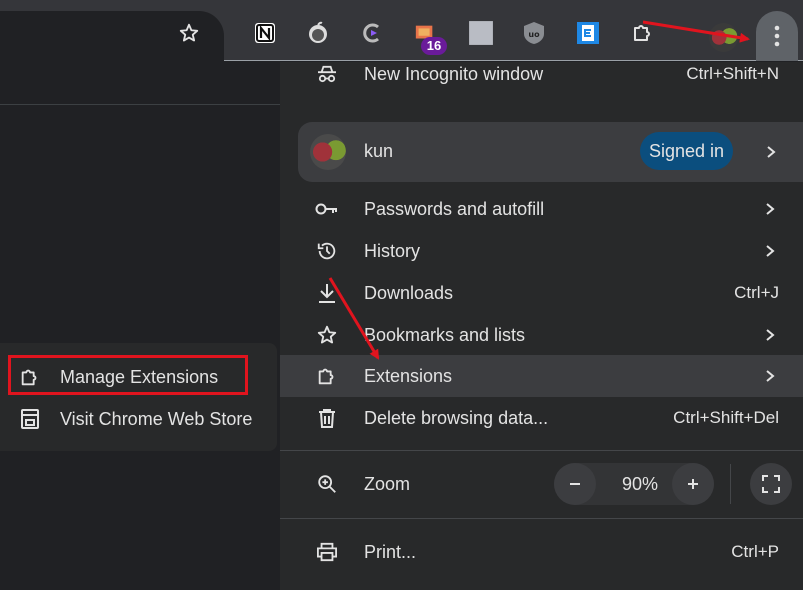 The width and height of the screenshot is (803, 590). I want to click on menu-item-bookmarks: Bookmarks and lists, so click(541, 335).